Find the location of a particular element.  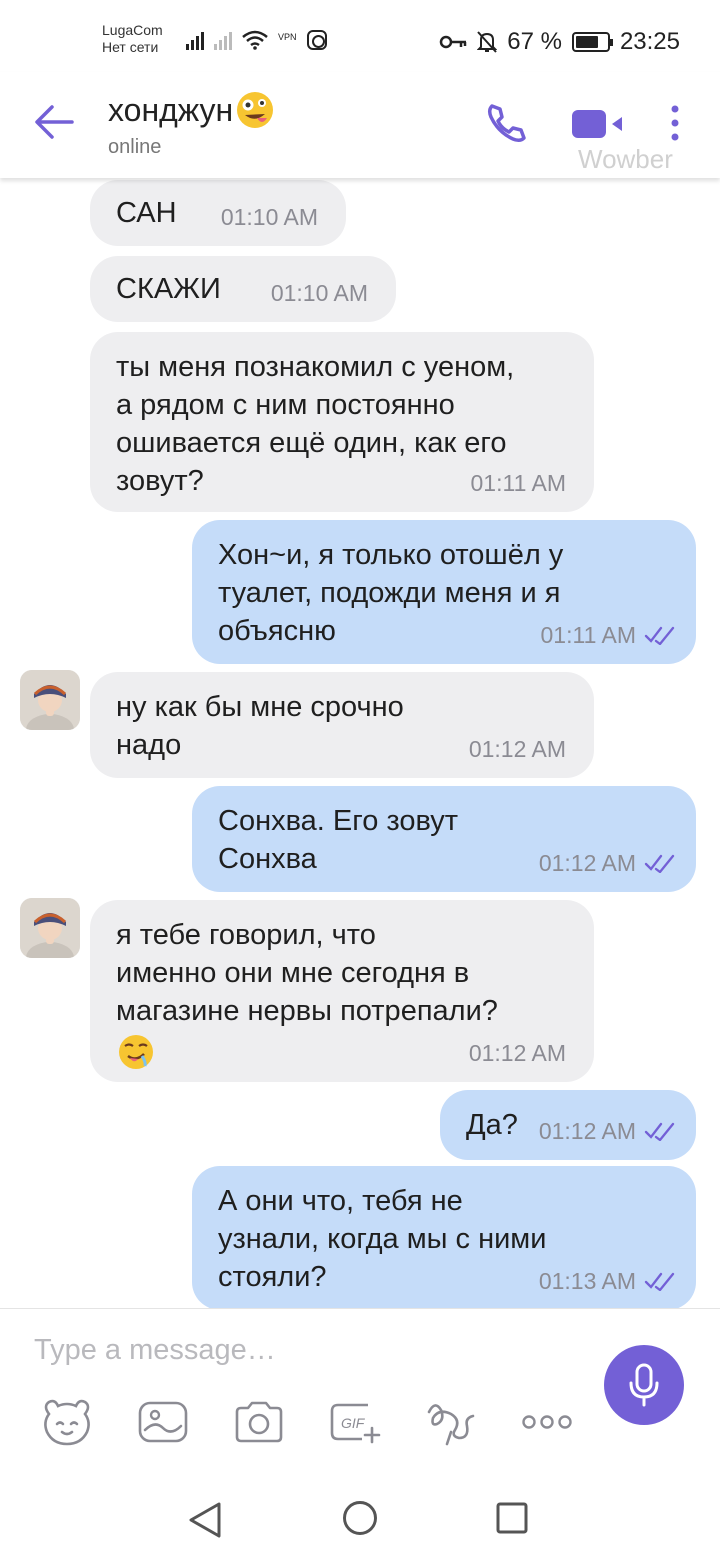

gallery-button is located at coordinates (163, 1422).